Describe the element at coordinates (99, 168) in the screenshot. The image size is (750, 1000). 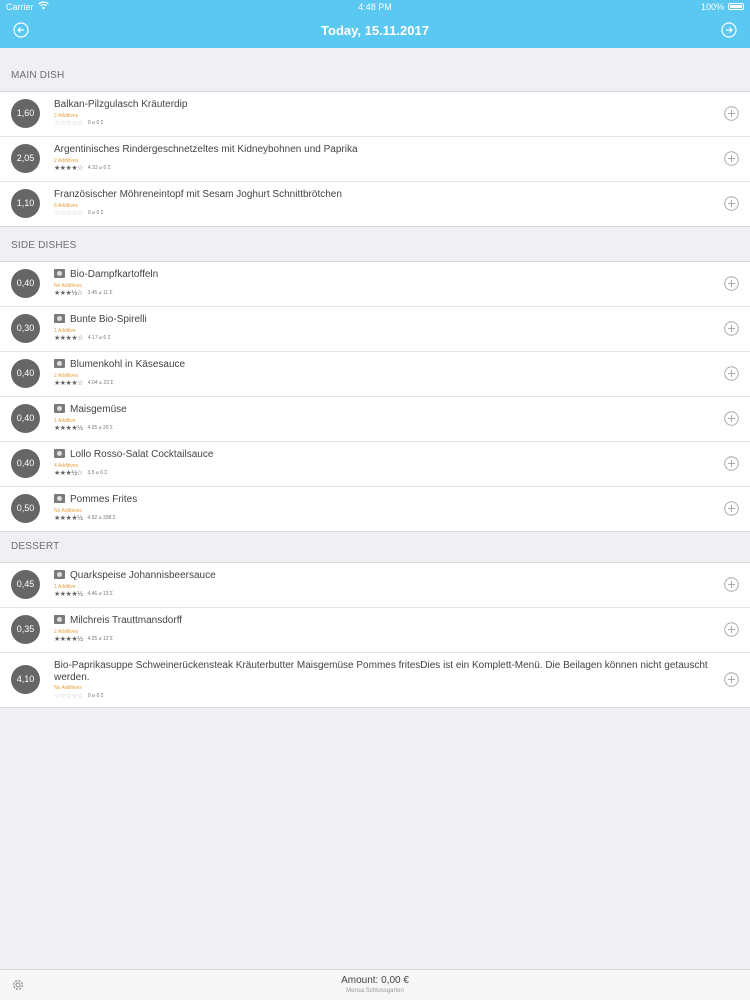
I see `rating-text: 4.33 ⌀ 6 Σ` at that location.